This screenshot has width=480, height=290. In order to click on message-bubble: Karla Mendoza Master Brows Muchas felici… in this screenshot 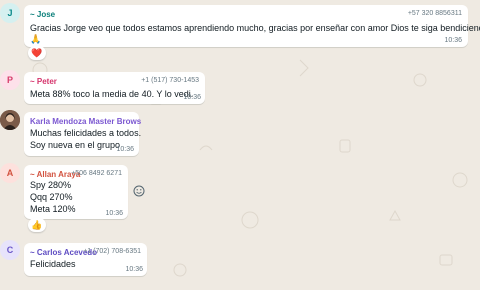, I will do `click(83, 134)`.